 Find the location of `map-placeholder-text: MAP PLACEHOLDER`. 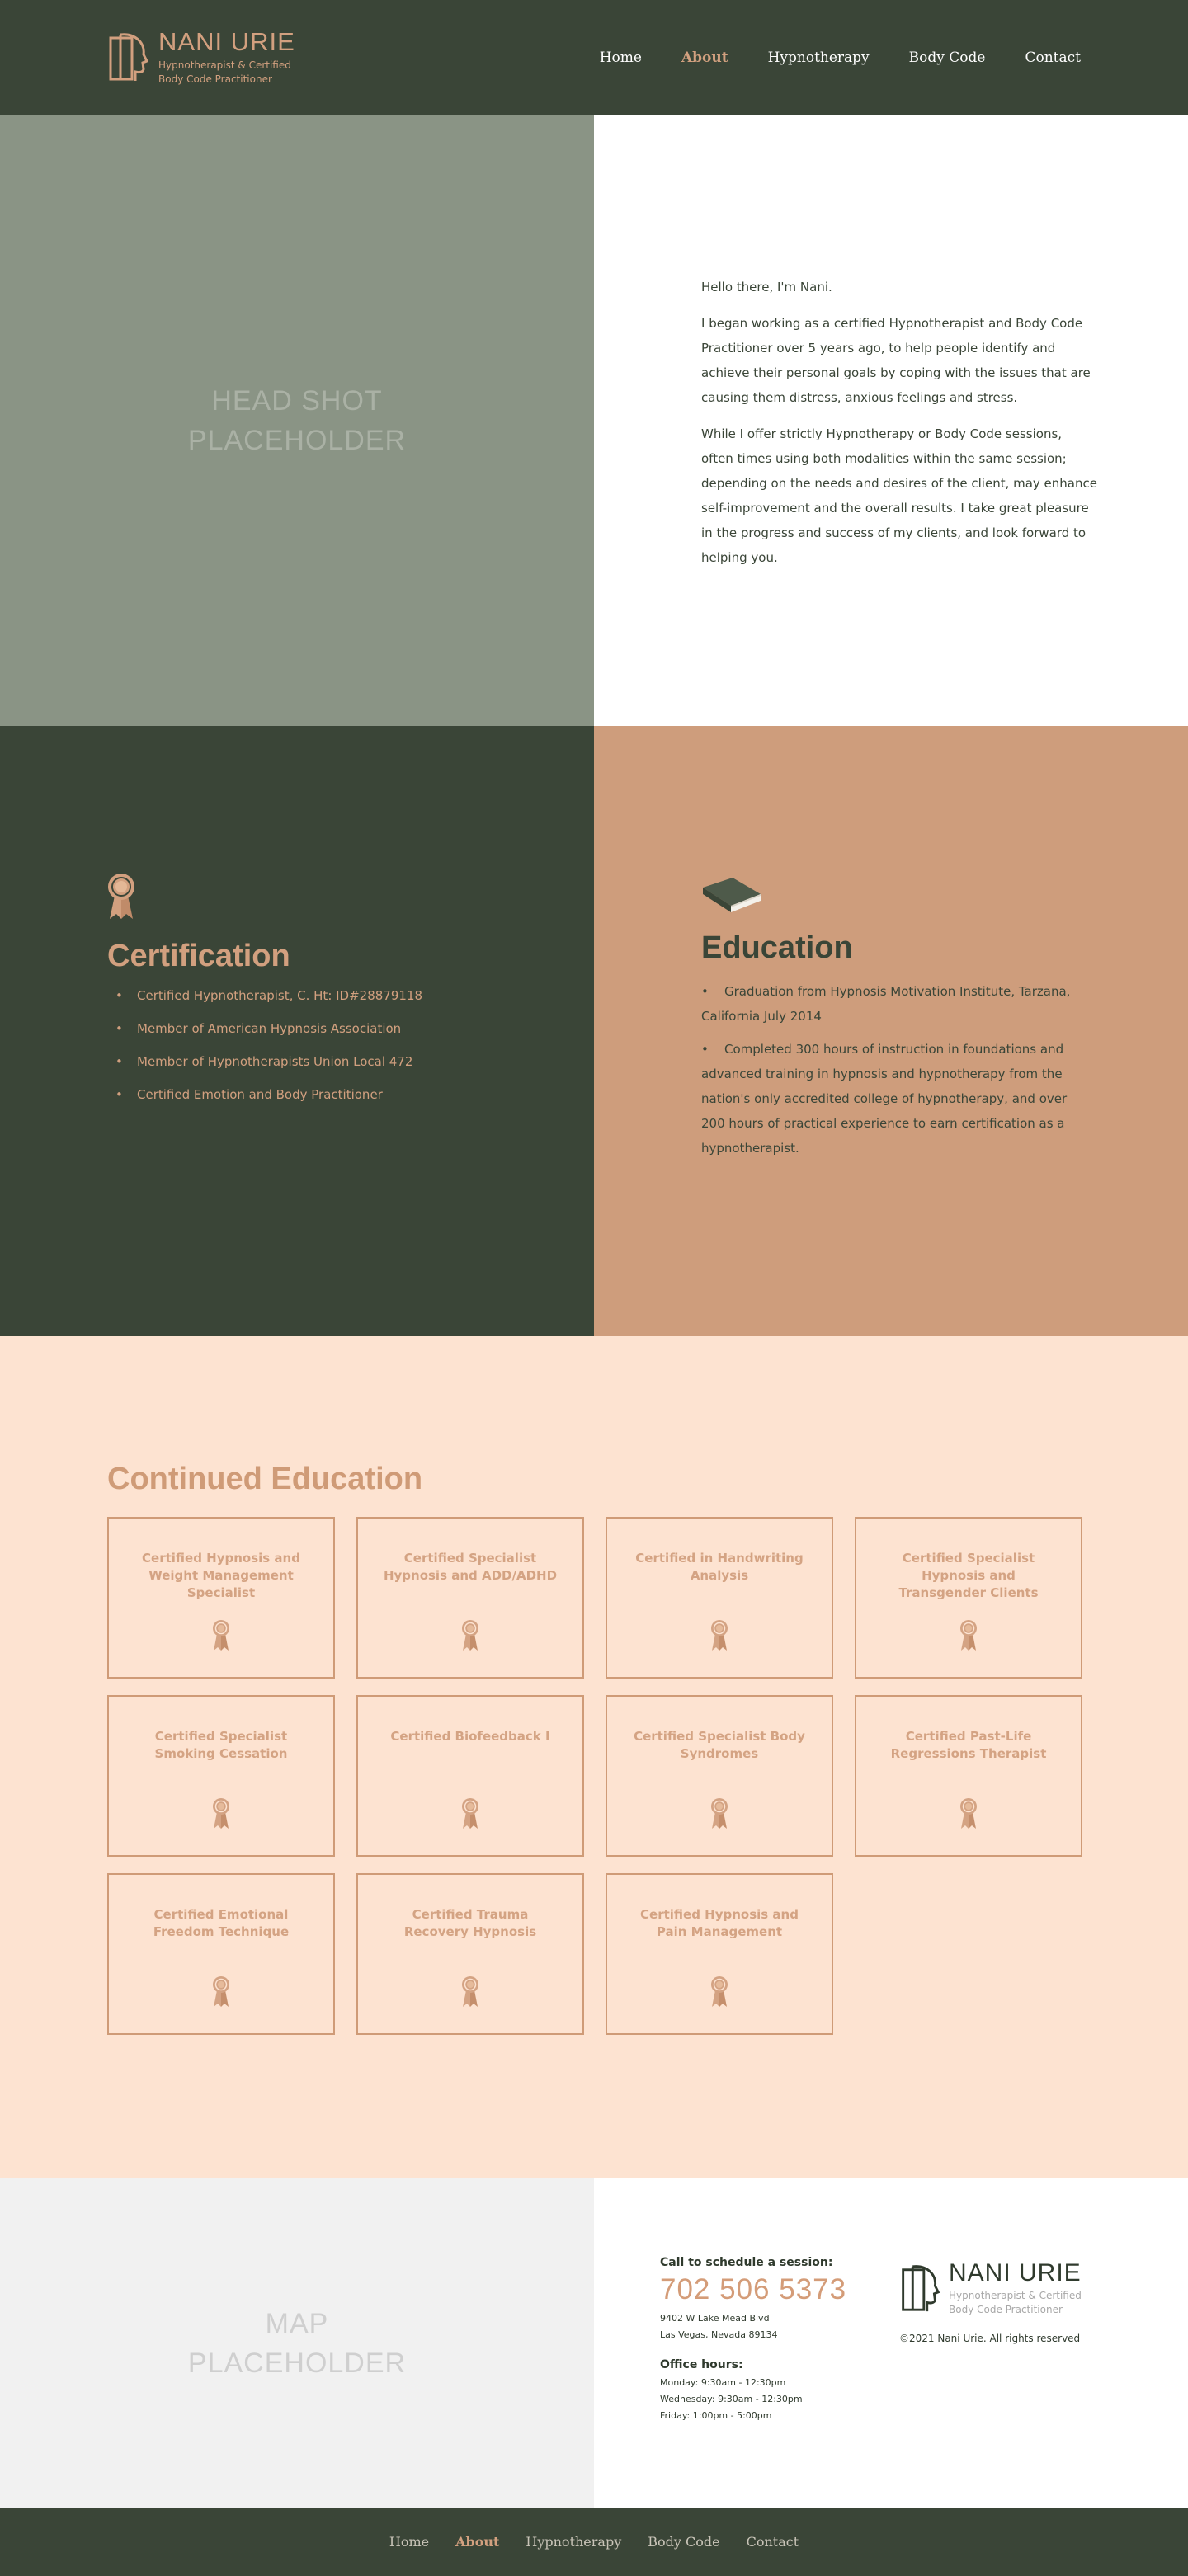

map-placeholder-text: MAP PLACEHOLDER is located at coordinates (297, 2343).